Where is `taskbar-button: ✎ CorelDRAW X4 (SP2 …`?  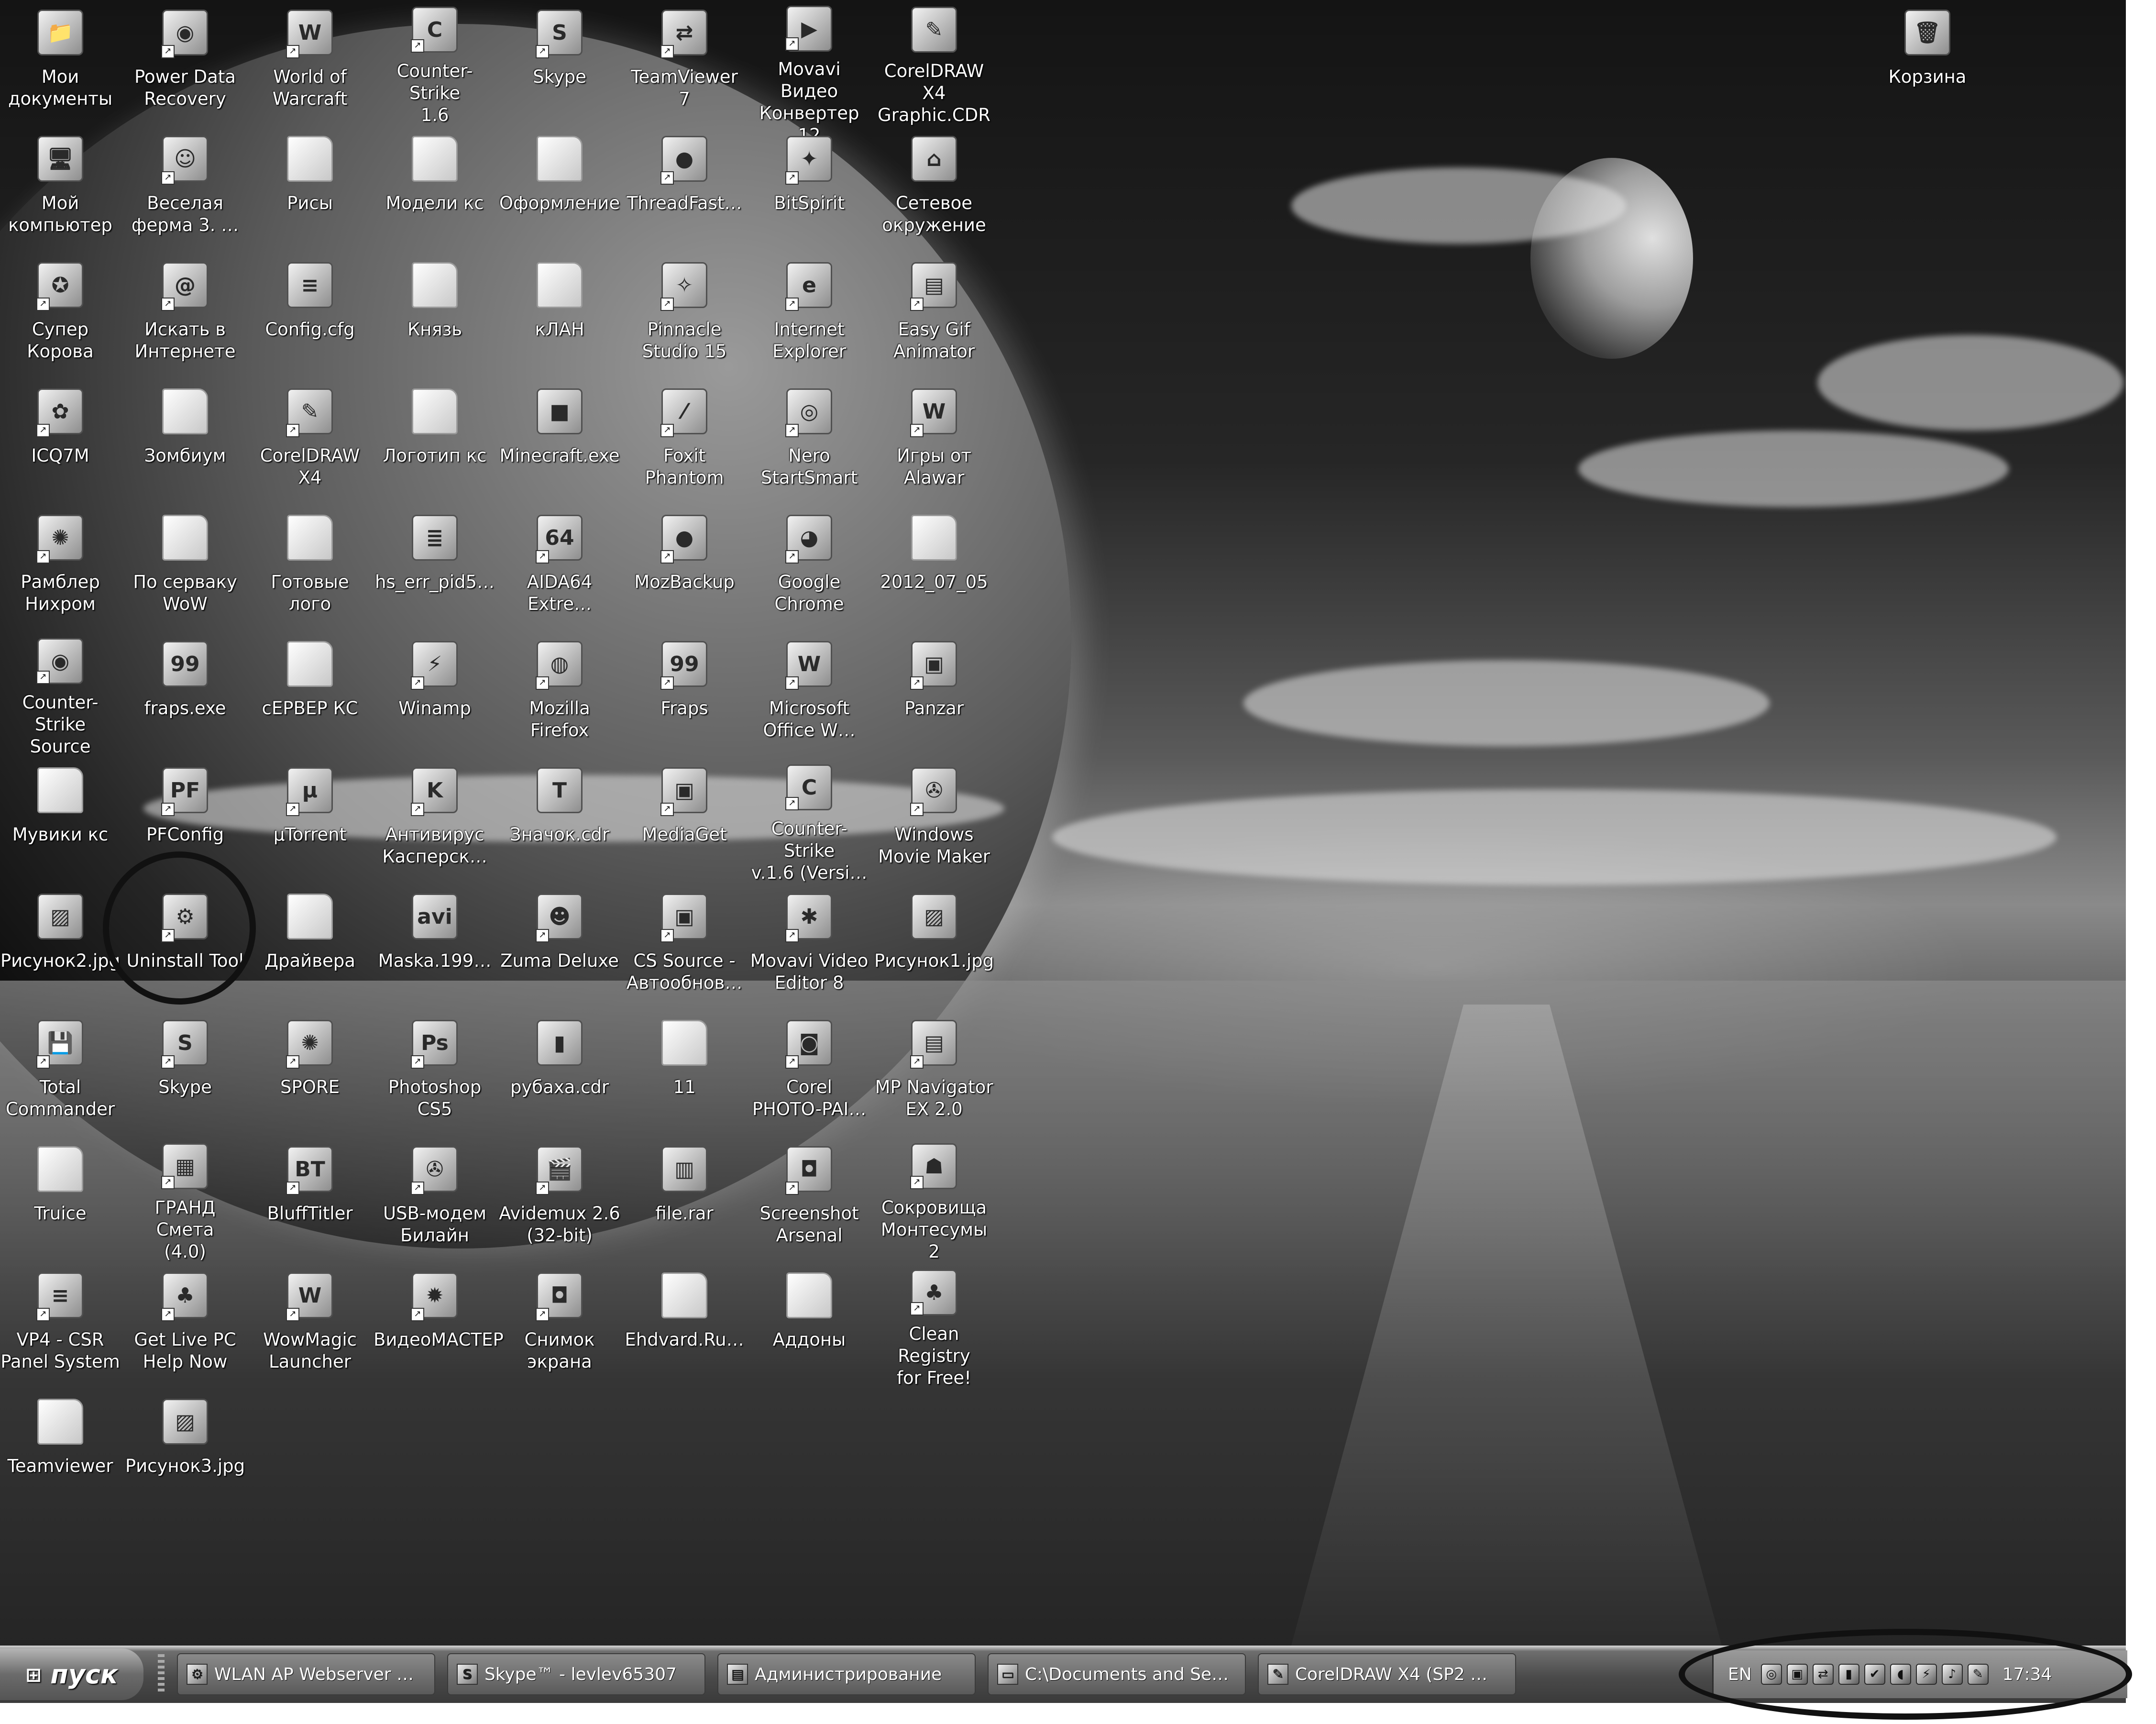 taskbar-button: ✎ CorelDRAW X4 (SP2 … is located at coordinates (1387, 1674).